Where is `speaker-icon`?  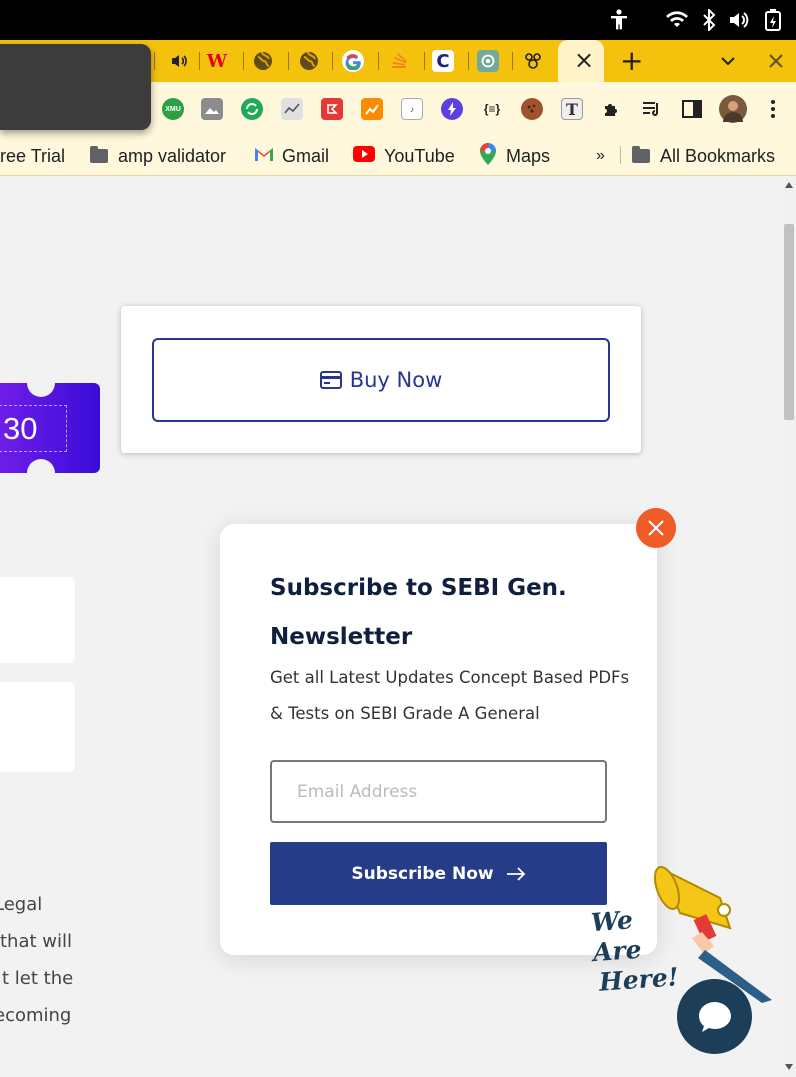
speaker-icon is located at coordinates (179, 61).